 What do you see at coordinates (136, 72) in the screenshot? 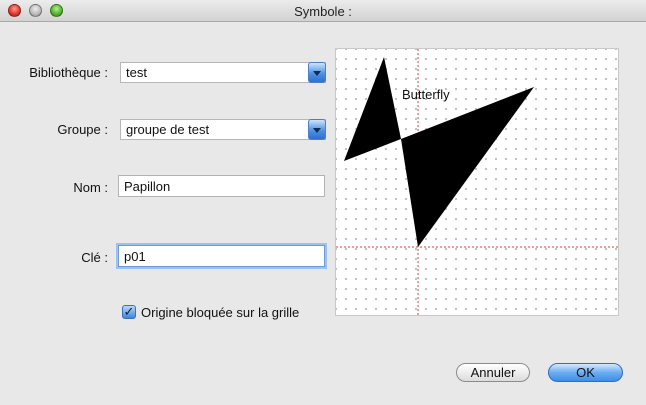
I see `library-select-value: test` at bounding box center [136, 72].